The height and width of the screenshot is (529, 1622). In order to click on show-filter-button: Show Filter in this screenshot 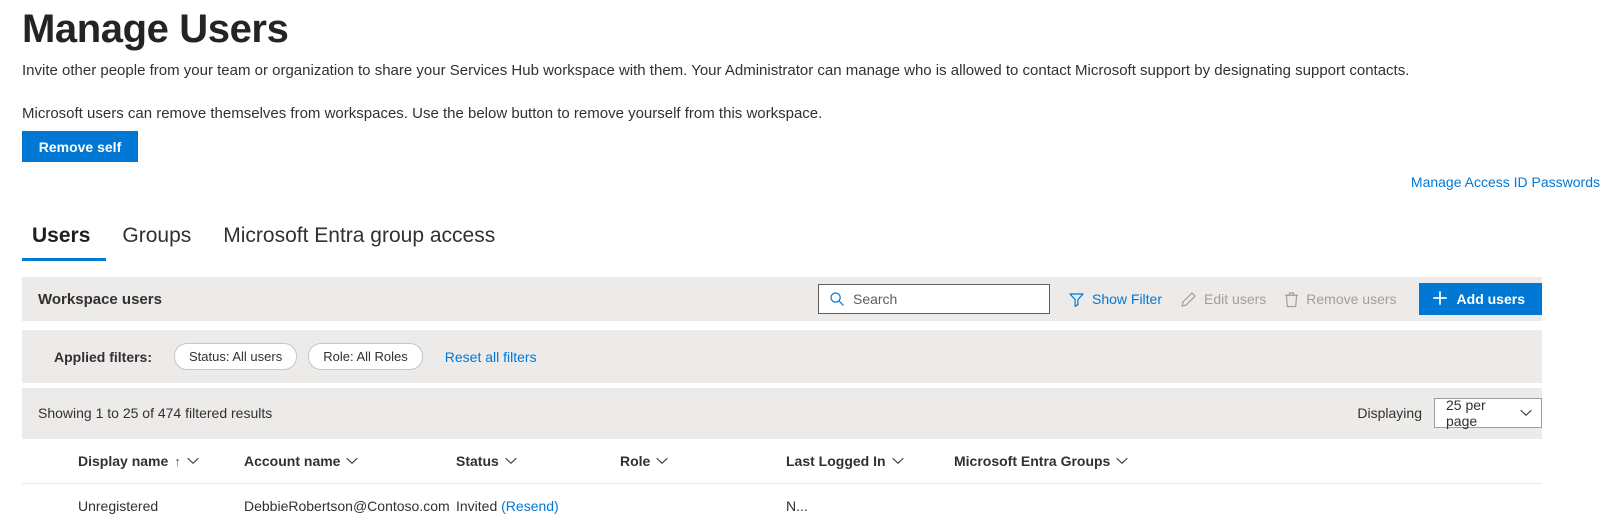, I will do `click(1115, 299)`.